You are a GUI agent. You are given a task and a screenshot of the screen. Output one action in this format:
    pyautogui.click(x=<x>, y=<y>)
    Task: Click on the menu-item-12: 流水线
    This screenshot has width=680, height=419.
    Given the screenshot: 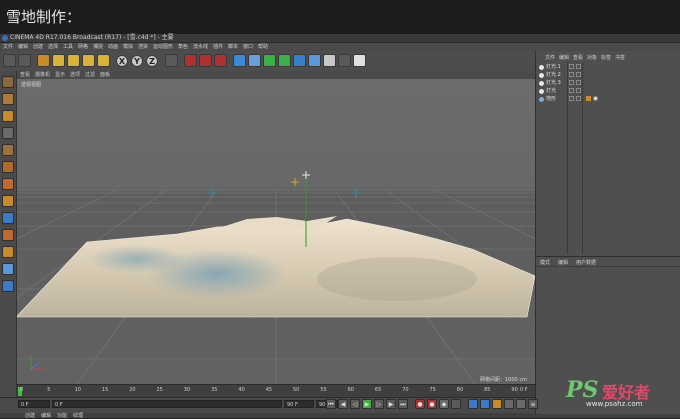 What is the action you would take?
    pyautogui.click(x=200, y=47)
    